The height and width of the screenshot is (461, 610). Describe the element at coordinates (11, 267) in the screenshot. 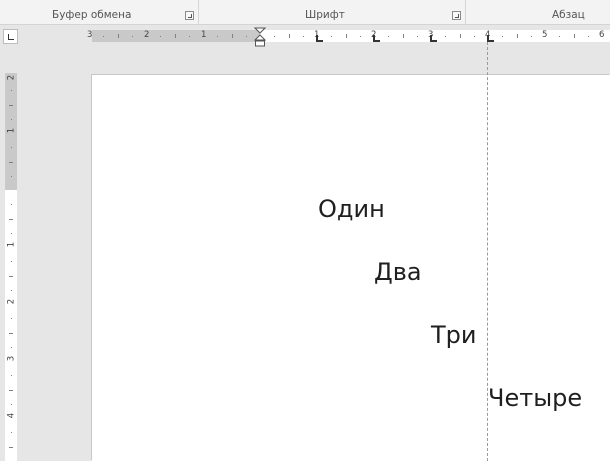

I see `vertical-ruler: 2 1 1 2 3 4` at that location.